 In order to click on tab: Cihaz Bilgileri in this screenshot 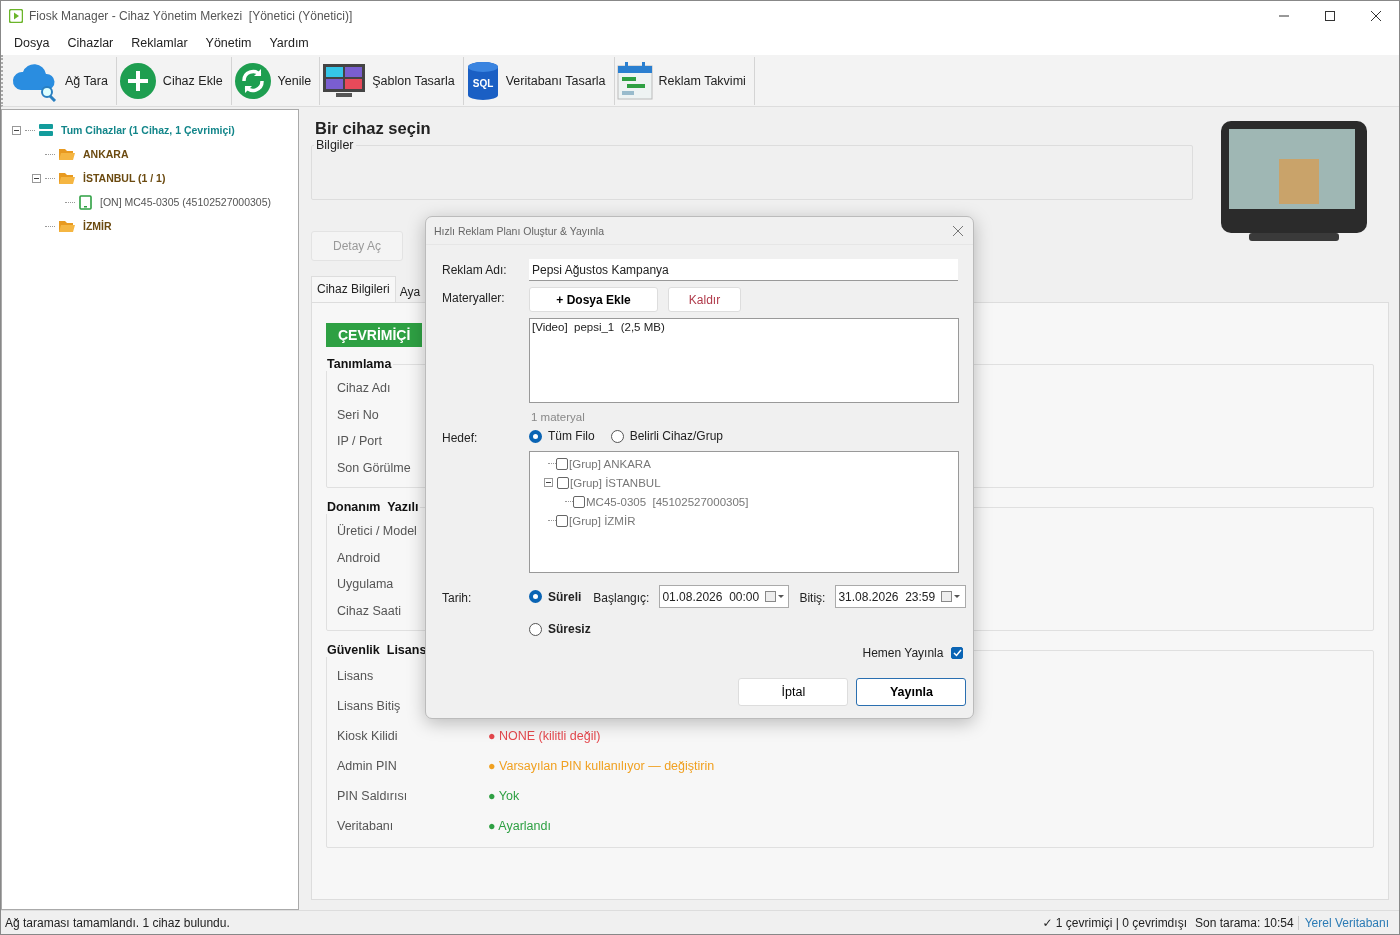, I will do `click(353, 289)`.